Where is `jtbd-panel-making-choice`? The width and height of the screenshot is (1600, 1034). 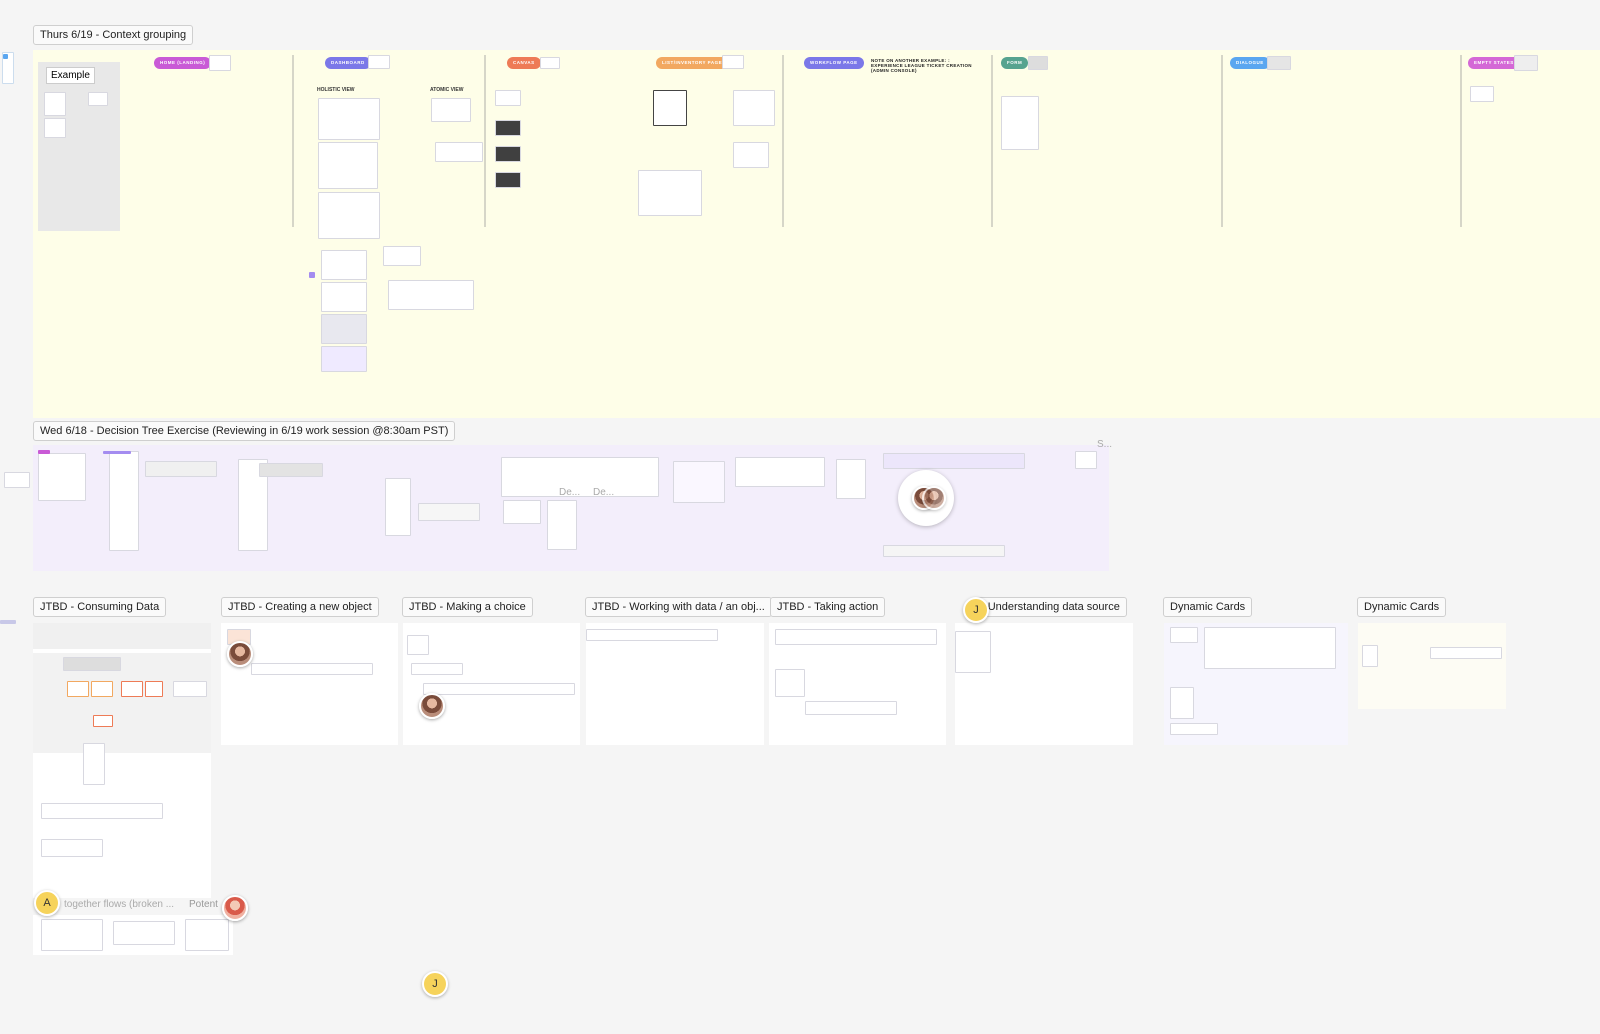
jtbd-panel-making-choice is located at coordinates (491, 684).